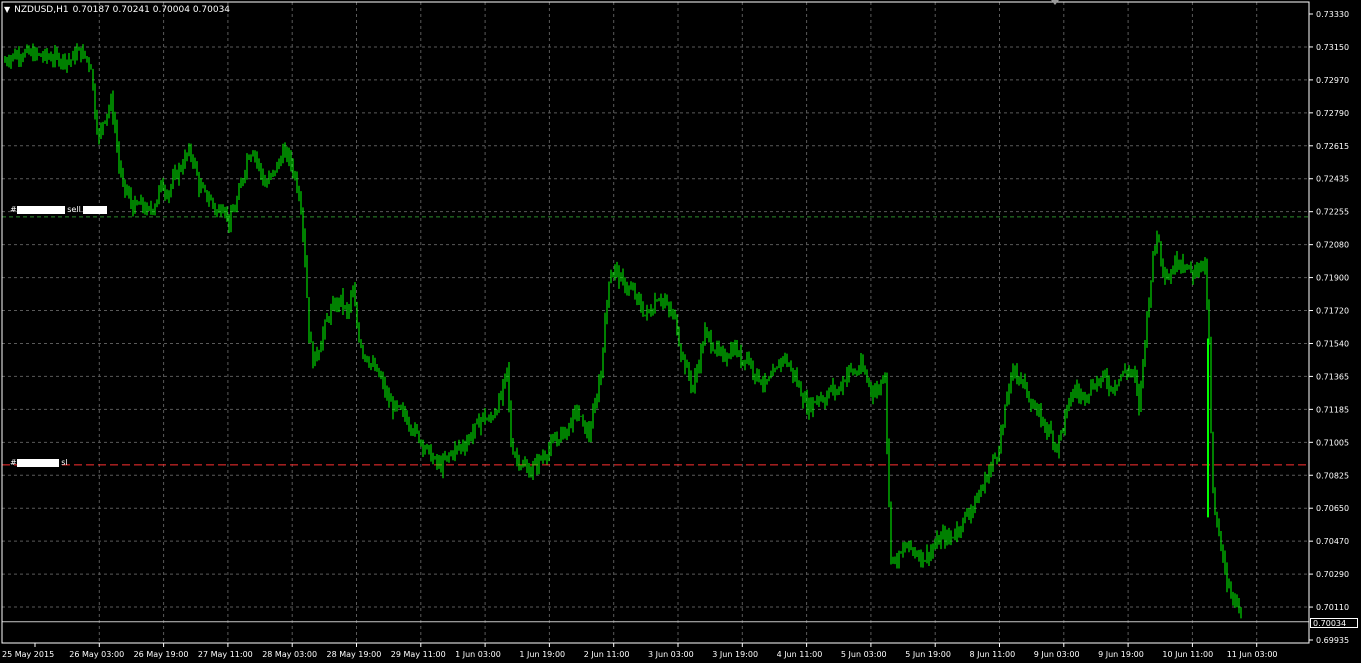 This screenshot has width=1361, height=663. I want to click on time-tick-label: 1 Jun 03:00, so click(478, 654).